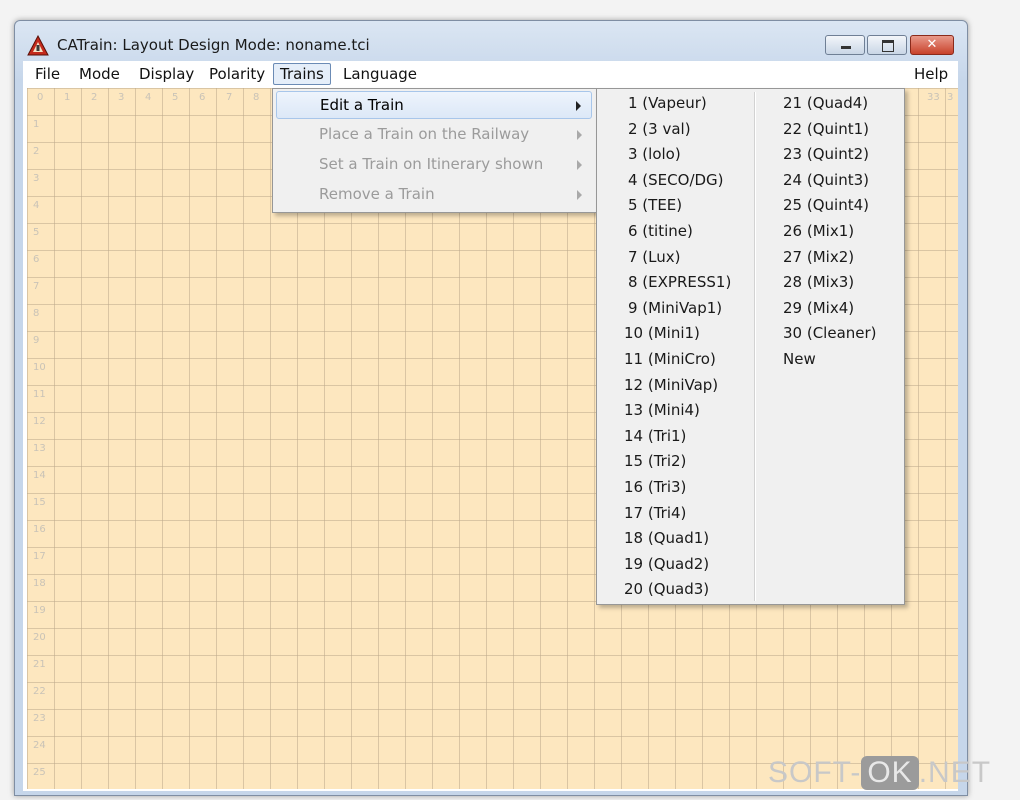  I want to click on menu-item-remove-train: Remove a Train, so click(434, 195).